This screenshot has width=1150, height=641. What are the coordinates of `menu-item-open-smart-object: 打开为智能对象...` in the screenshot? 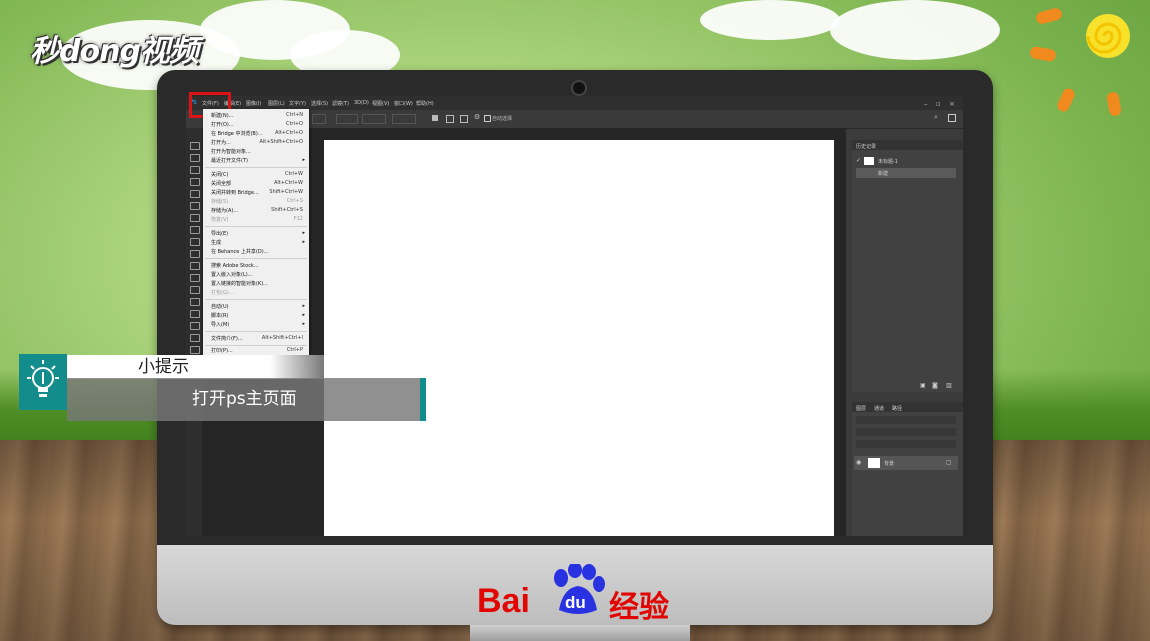 It's located at (259, 152).